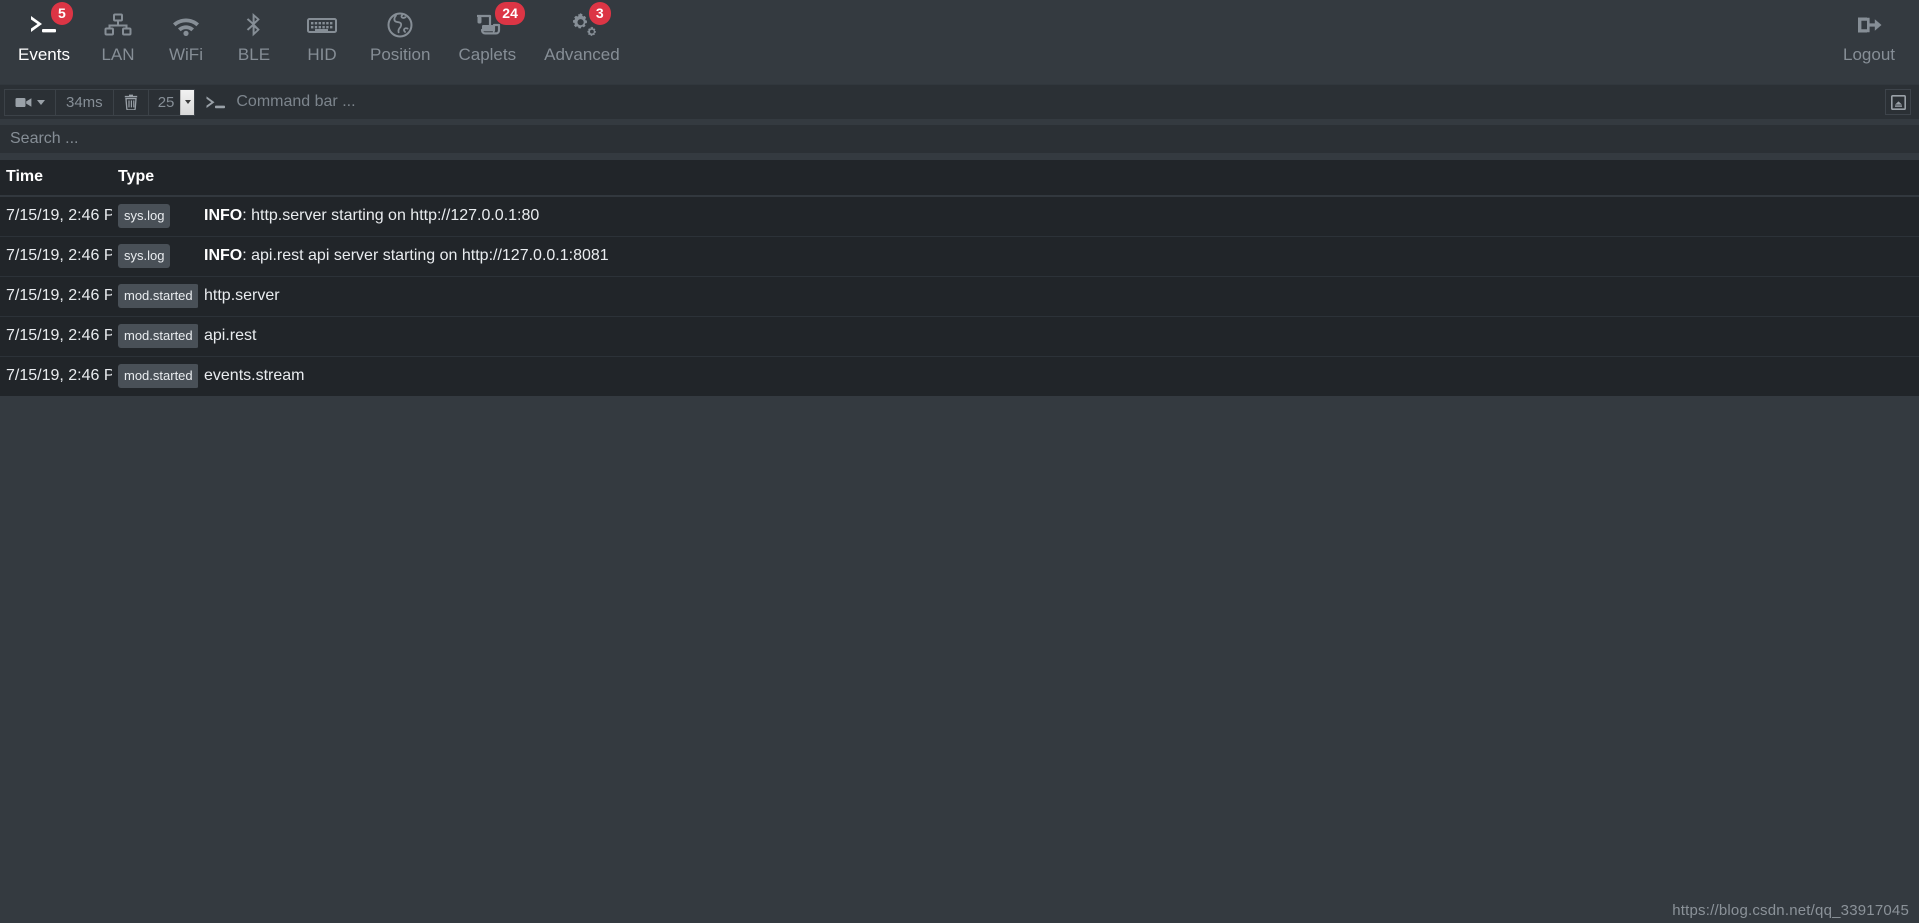 The width and height of the screenshot is (1919, 923). I want to click on record-toggle-button, so click(30, 102).